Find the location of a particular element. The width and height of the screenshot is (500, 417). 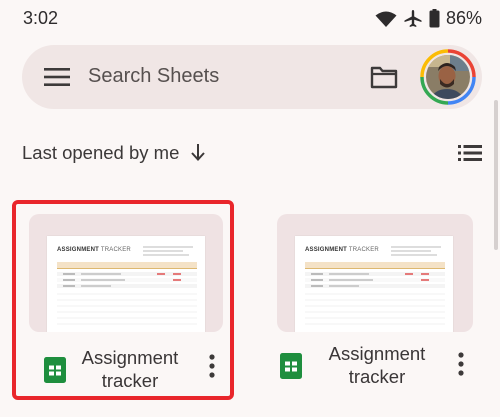

status-time: 3:02 is located at coordinates (41, 18).